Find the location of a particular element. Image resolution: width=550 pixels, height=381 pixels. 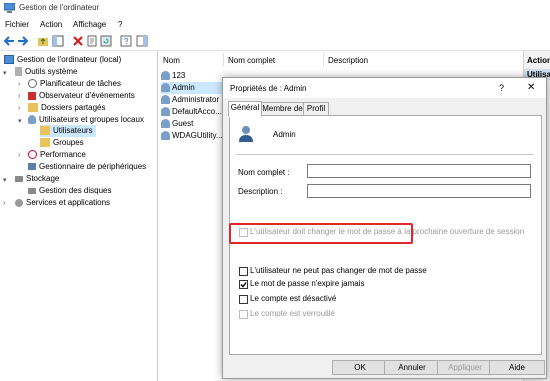

table-row: Guest is located at coordinates (196, 124).